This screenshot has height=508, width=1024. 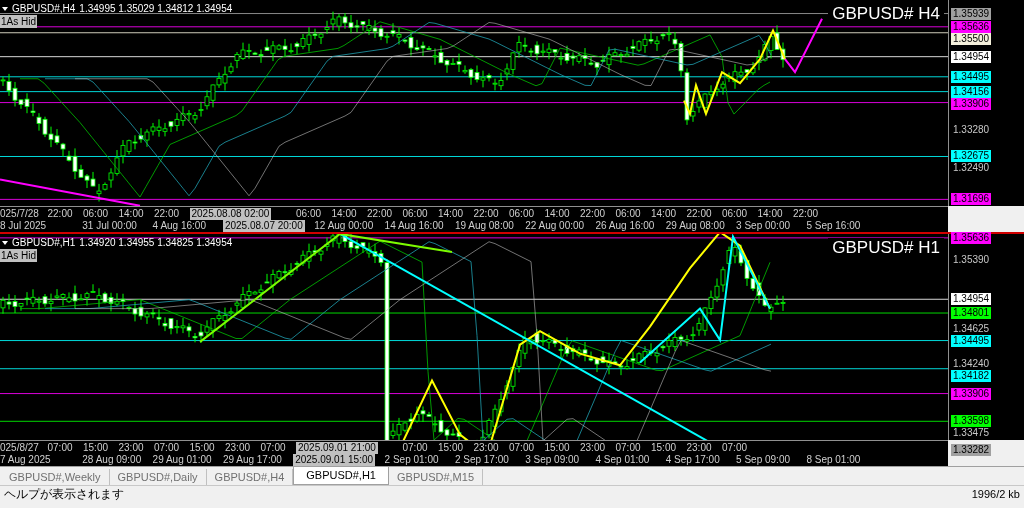 I want to click on time-label: 8 Jul 2025, so click(x=23, y=226).